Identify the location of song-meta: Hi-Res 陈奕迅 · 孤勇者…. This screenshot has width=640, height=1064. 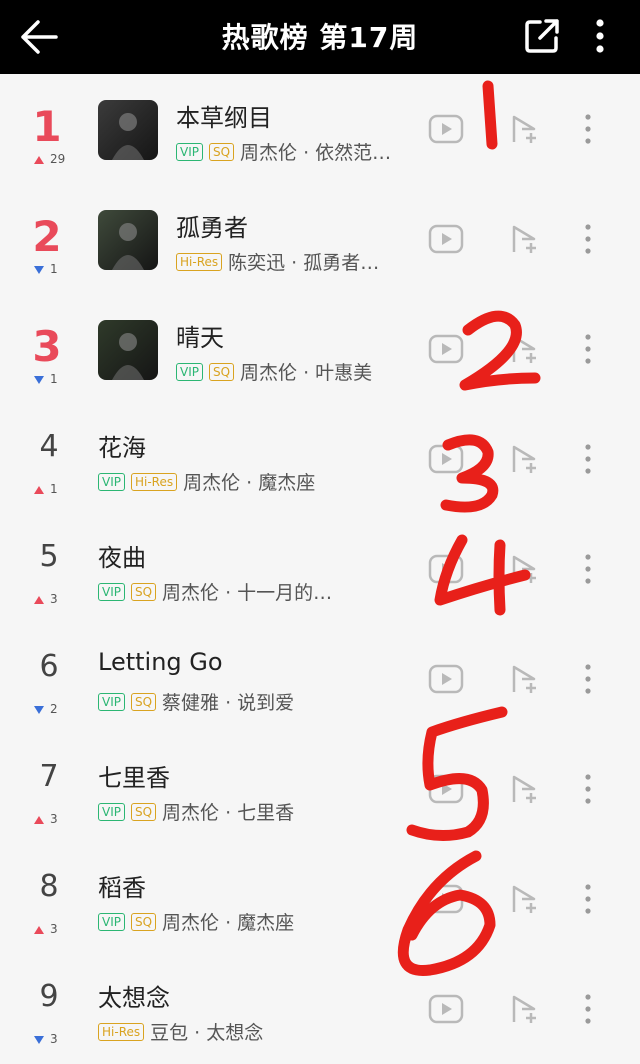
(277, 261).